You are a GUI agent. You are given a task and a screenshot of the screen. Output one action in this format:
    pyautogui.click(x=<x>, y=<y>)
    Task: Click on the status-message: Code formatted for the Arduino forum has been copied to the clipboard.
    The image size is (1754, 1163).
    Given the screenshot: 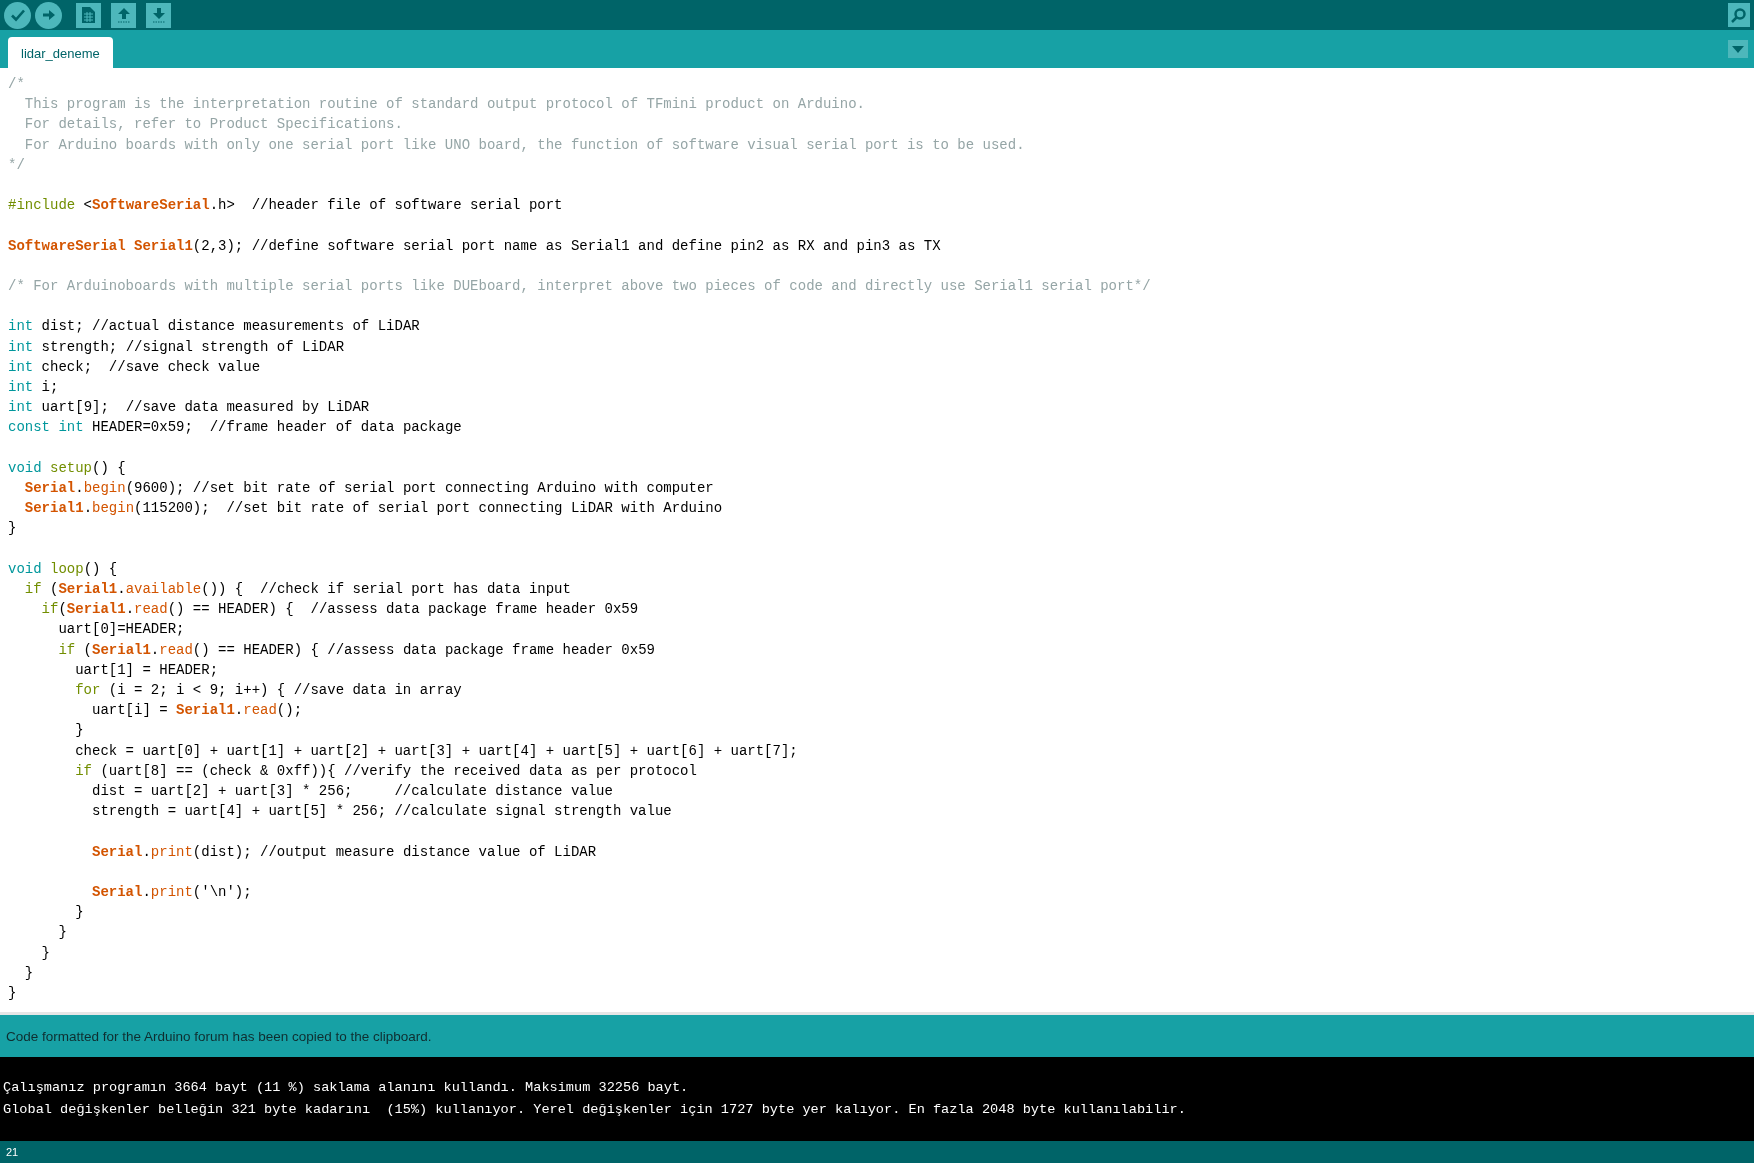 What is the action you would take?
    pyautogui.click(x=219, y=1036)
    